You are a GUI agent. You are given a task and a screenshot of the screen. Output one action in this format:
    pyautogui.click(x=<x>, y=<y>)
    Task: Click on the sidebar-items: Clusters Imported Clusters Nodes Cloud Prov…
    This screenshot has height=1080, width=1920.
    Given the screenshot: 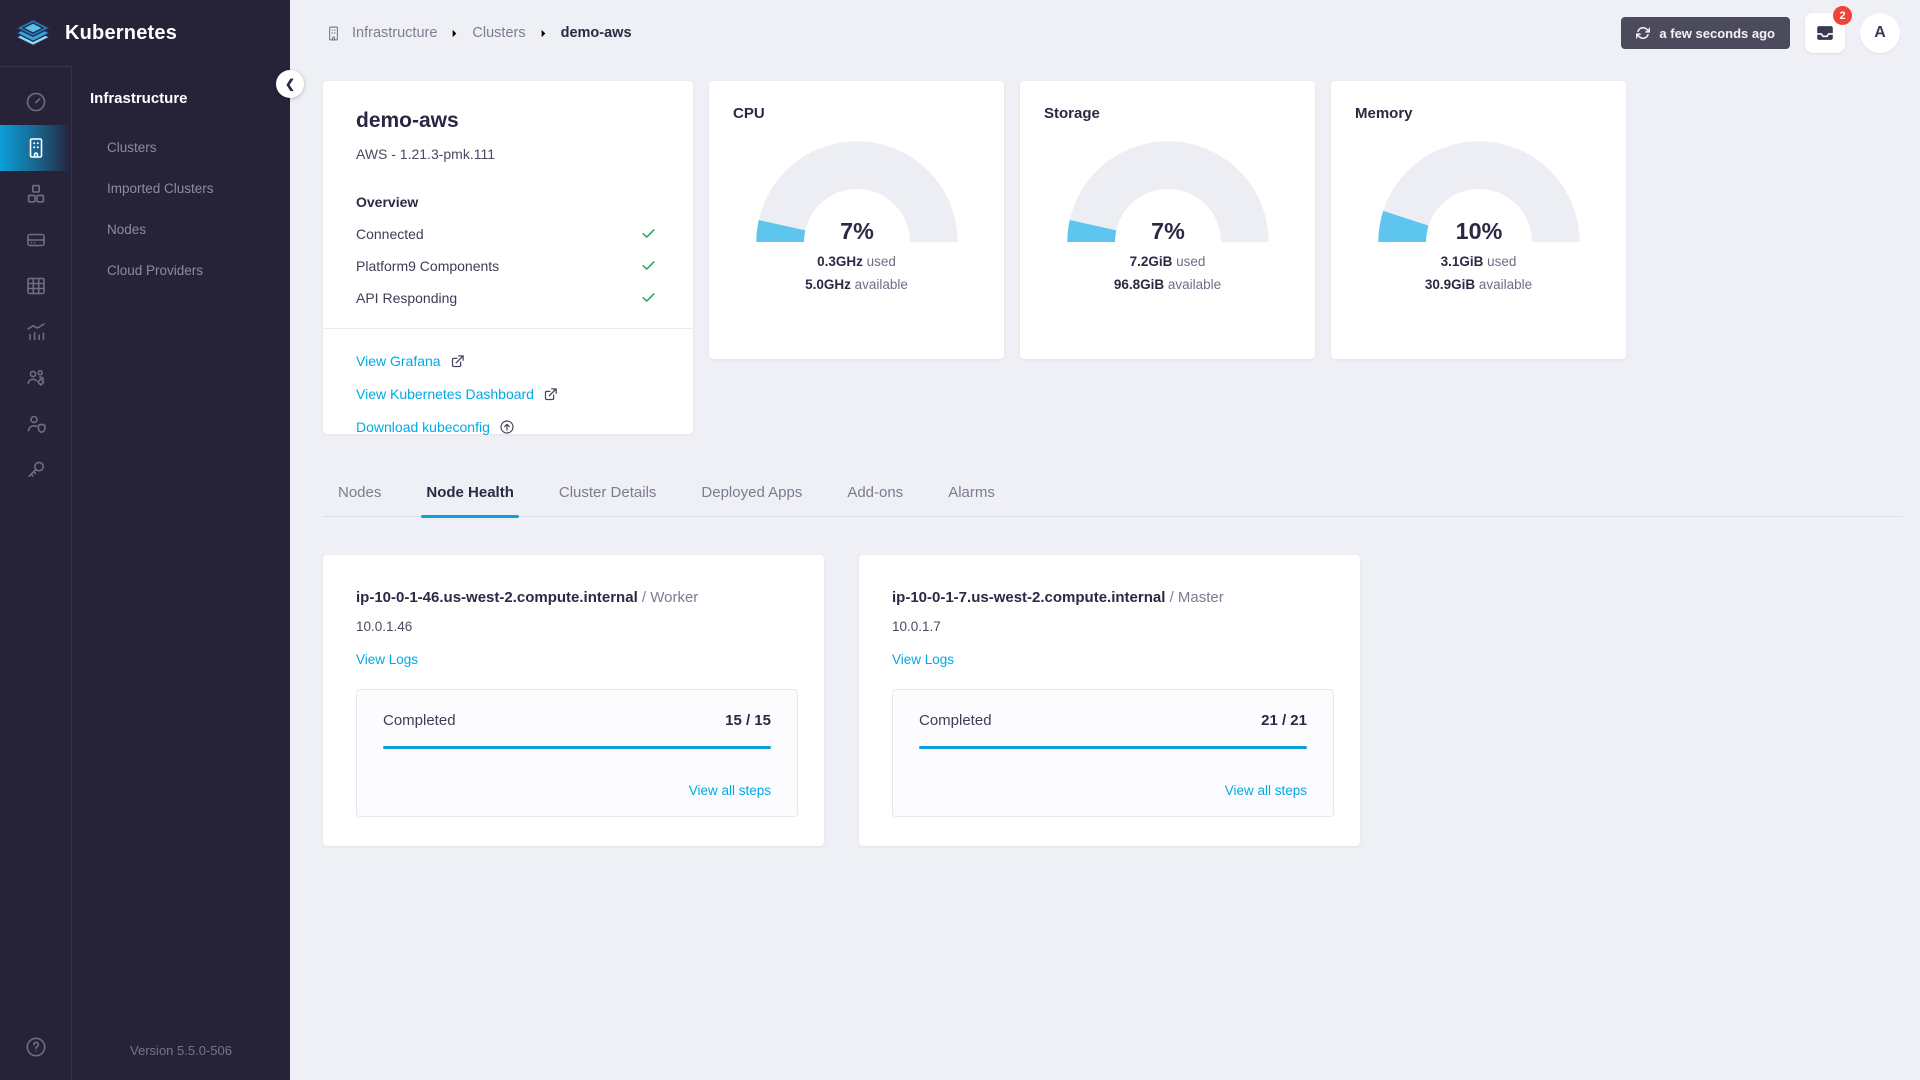 What is the action you would take?
    pyautogui.click(x=181, y=209)
    